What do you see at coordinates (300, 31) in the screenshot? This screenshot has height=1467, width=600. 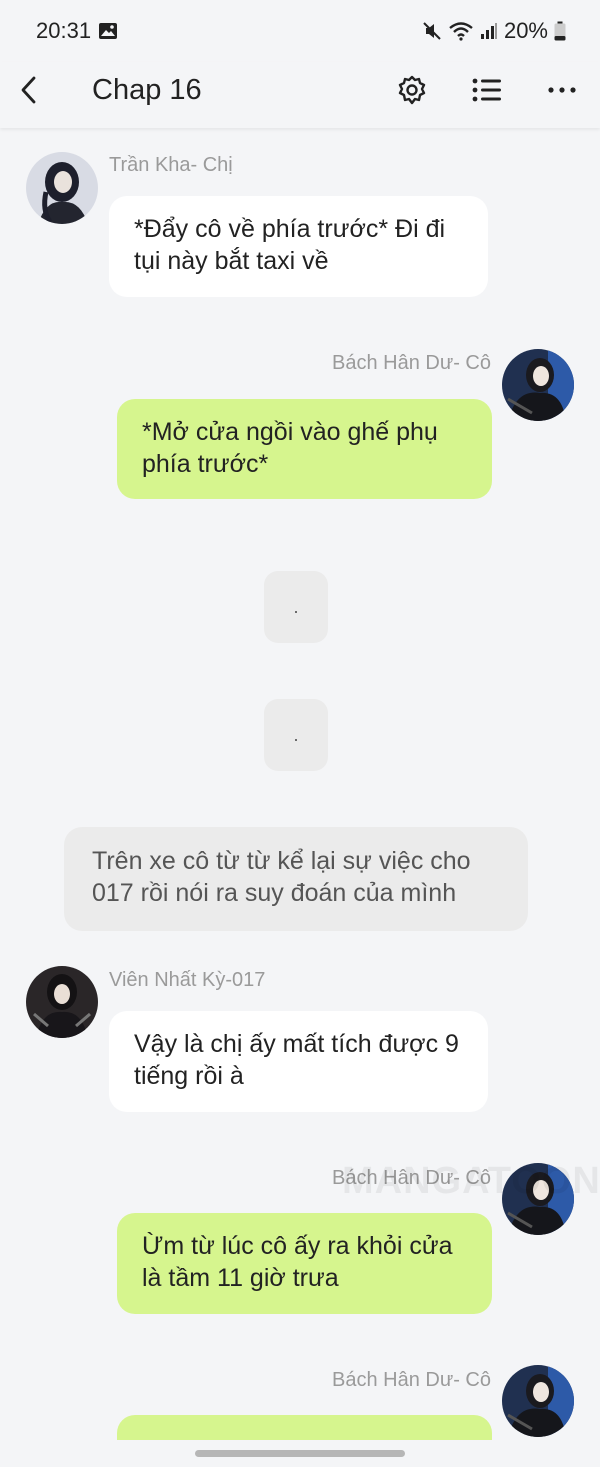 I see `status-bar: 20:31 20%` at bounding box center [300, 31].